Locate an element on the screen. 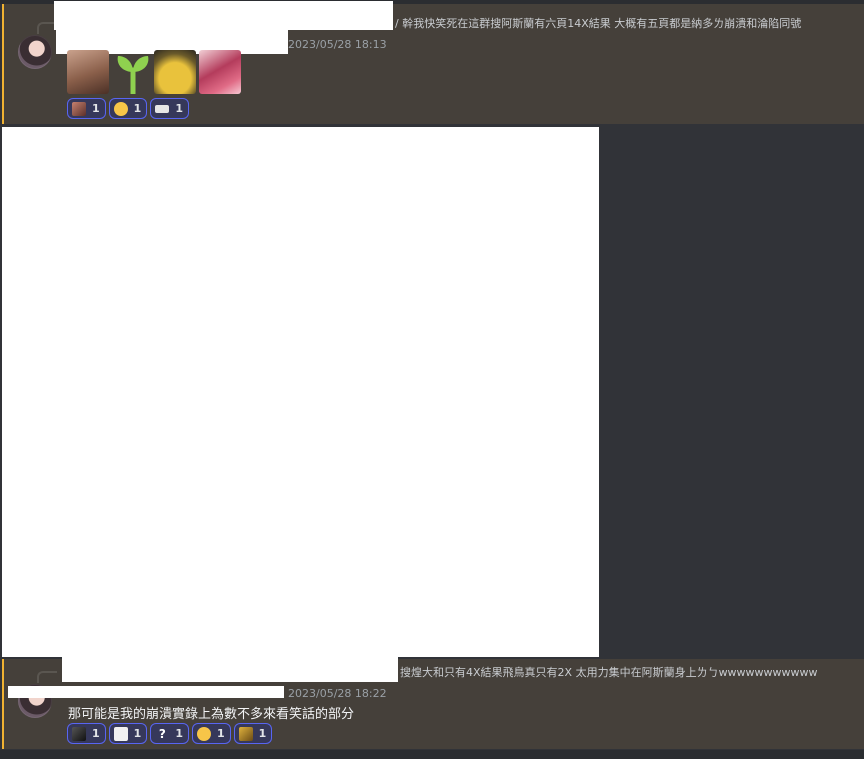 The width and height of the screenshot is (864, 759). reaction-sign: 1 is located at coordinates (169, 108).